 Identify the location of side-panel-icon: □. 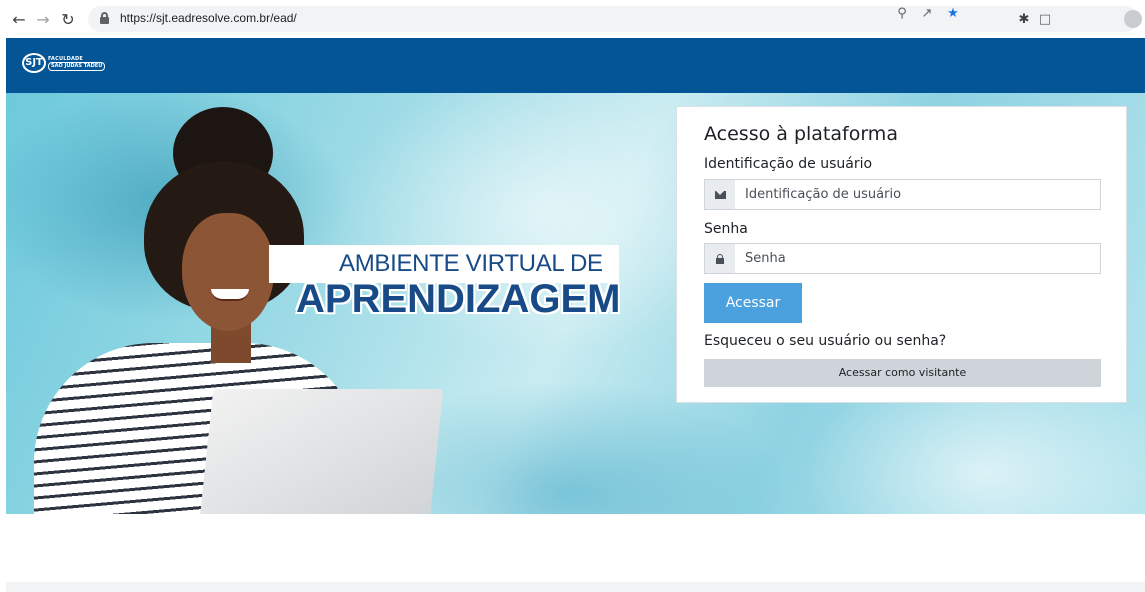
(1045, 20).